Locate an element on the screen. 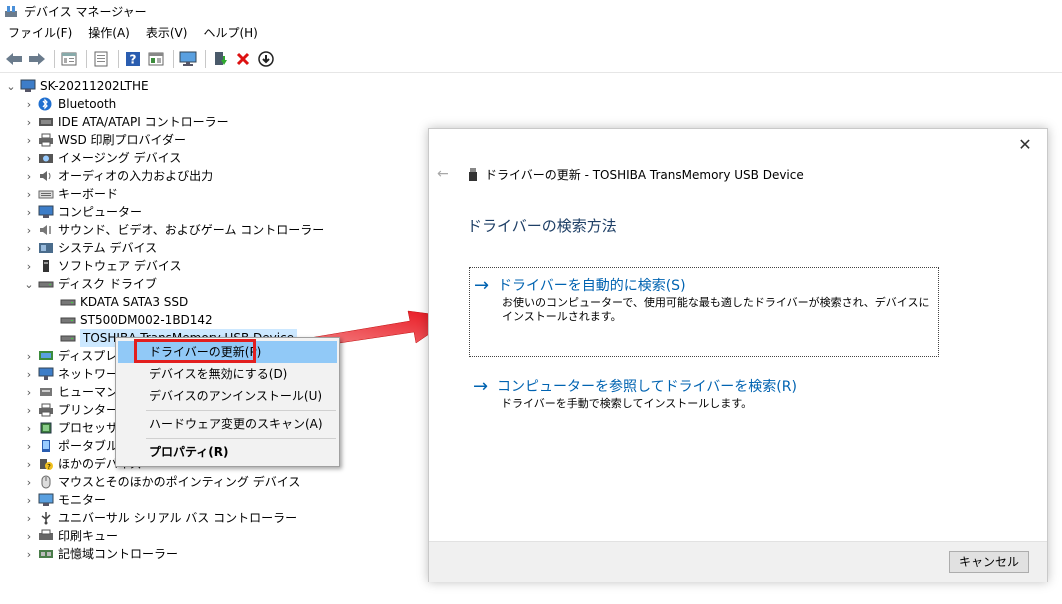 The width and height of the screenshot is (1062, 604). view-icon is located at coordinates (156, 59).